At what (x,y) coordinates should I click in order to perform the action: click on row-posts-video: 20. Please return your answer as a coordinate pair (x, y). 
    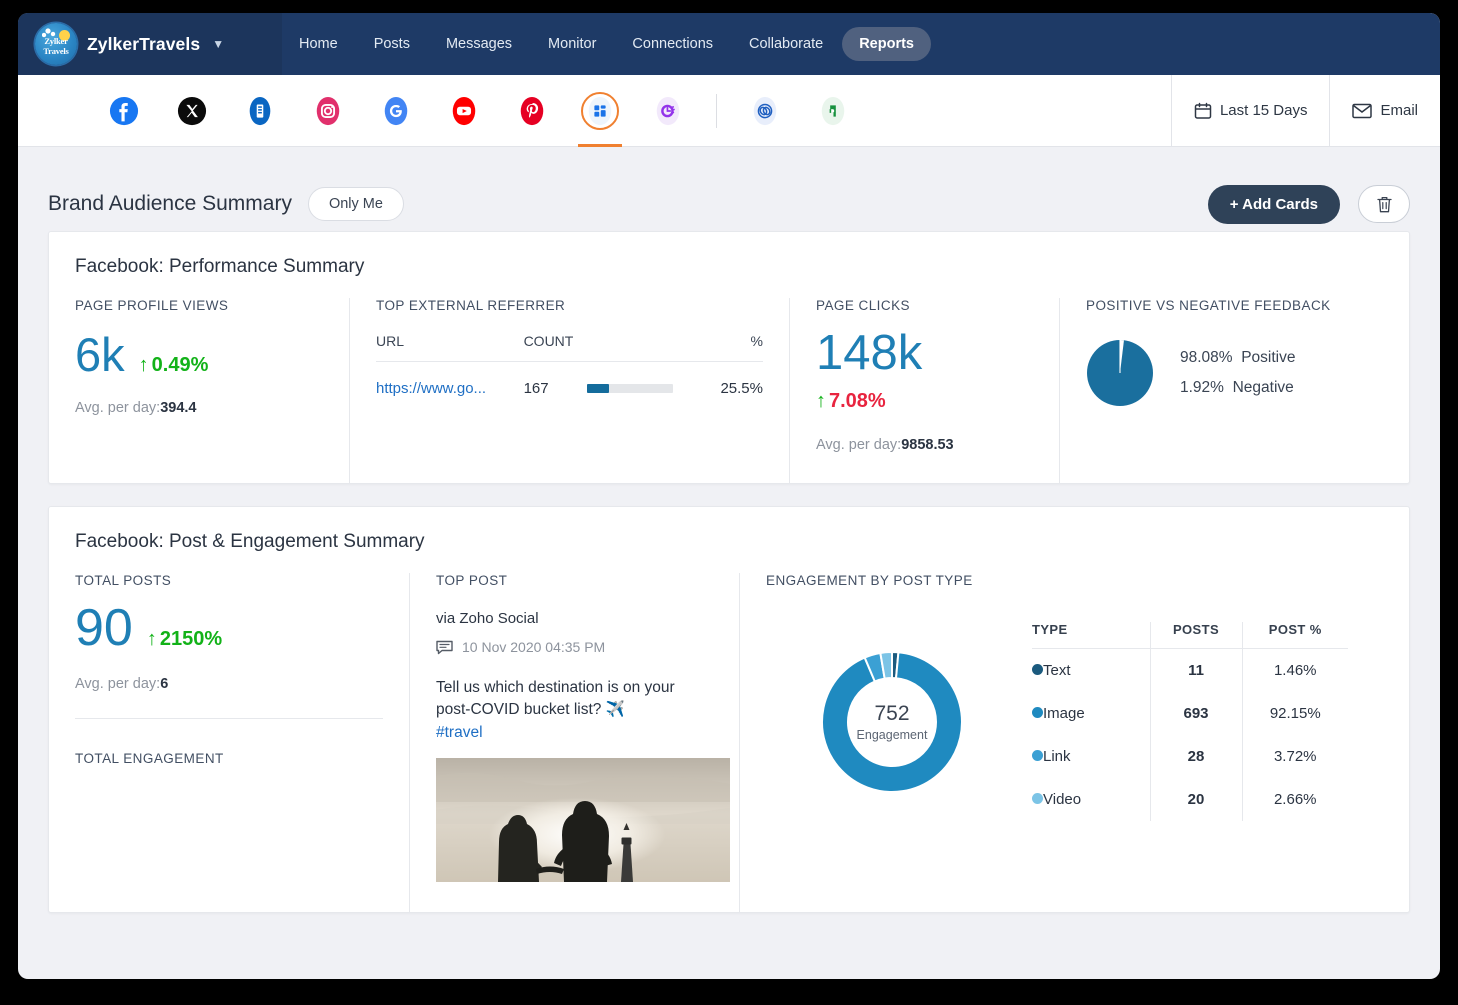
    Looking at the image, I should click on (1195, 799).